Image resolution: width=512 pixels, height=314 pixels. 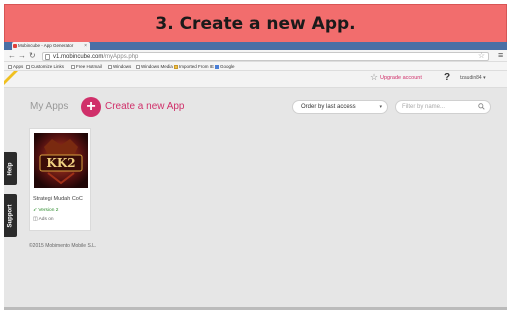 I want to click on upgrade-account-link: ☆ Upgrade account, so click(x=396, y=78).